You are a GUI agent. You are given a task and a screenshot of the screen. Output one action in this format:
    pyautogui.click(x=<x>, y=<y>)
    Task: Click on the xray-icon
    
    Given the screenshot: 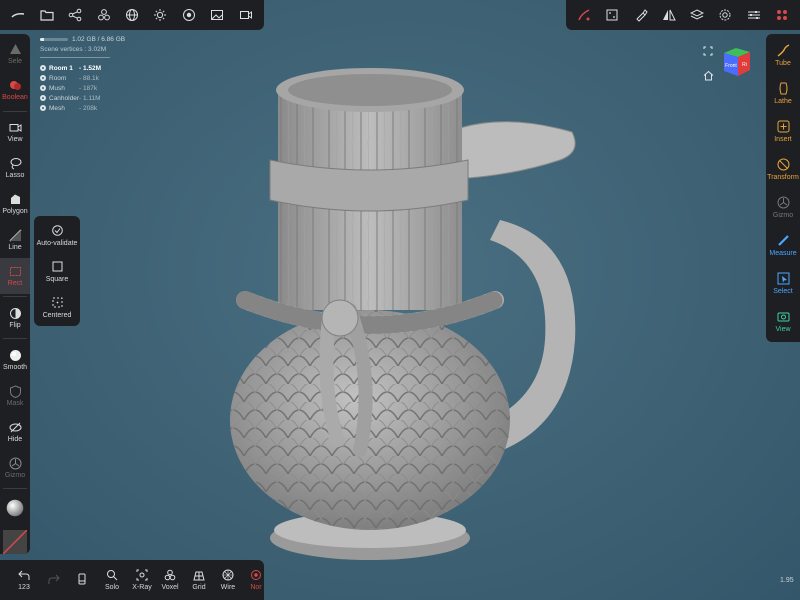 What is the action you would take?
    pyautogui.click(x=142, y=575)
    